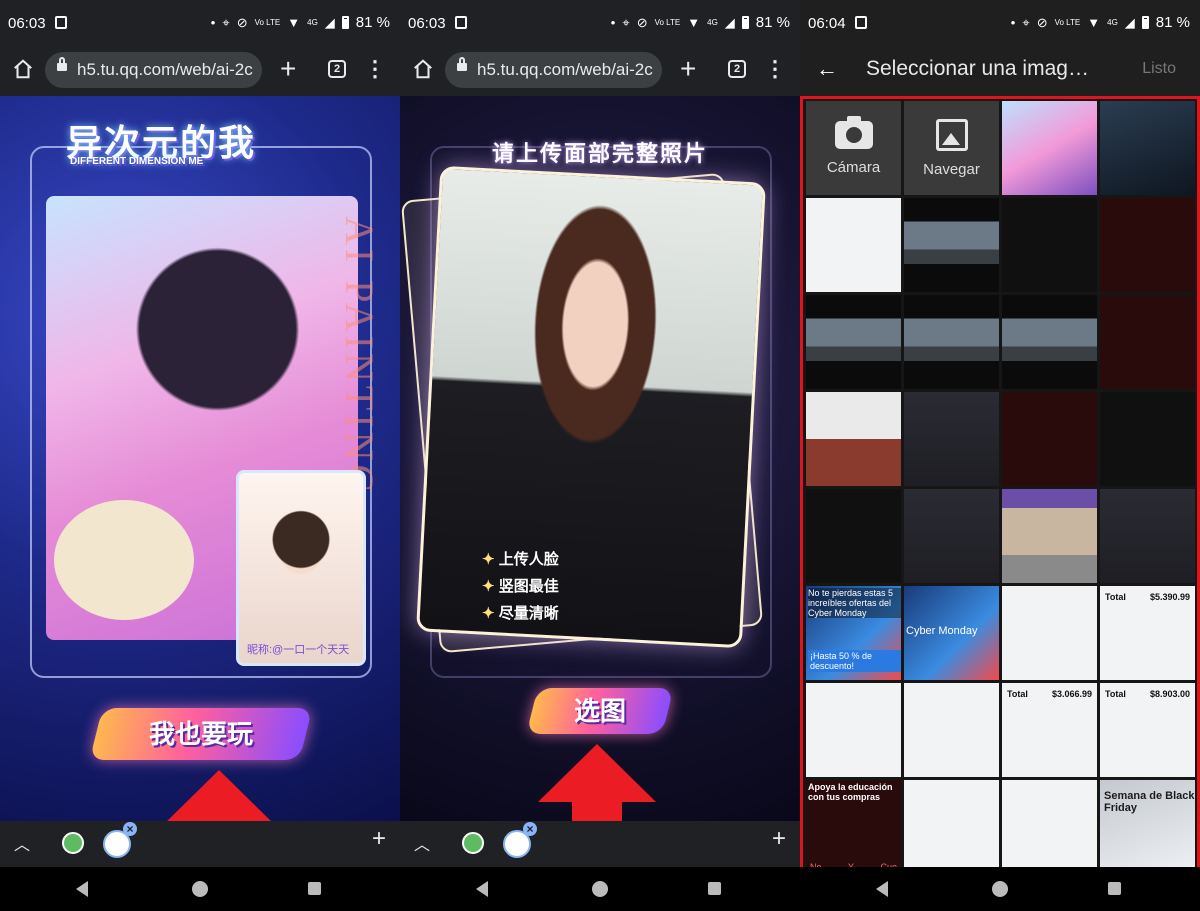 Image resolution: width=1200 pixels, height=911 pixels. Describe the element at coordinates (1147, 633) in the screenshot. I see `image-thumbnail: Total $5.390.99` at that location.